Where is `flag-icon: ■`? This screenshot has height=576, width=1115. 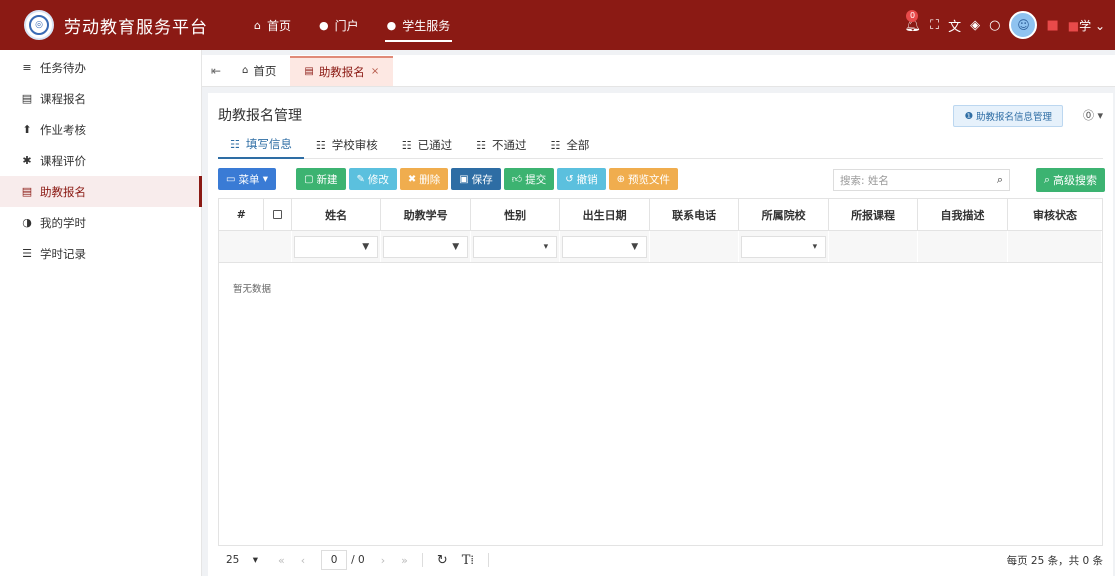 flag-icon: ■ is located at coordinates (1052, 25).